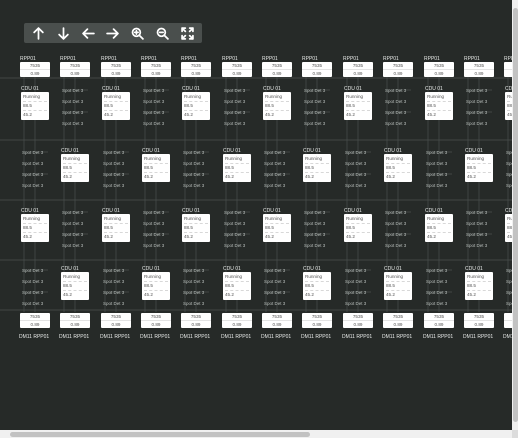  What do you see at coordinates (138, 33) in the screenshot?
I see `zoom-in-button` at bounding box center [138, 33].